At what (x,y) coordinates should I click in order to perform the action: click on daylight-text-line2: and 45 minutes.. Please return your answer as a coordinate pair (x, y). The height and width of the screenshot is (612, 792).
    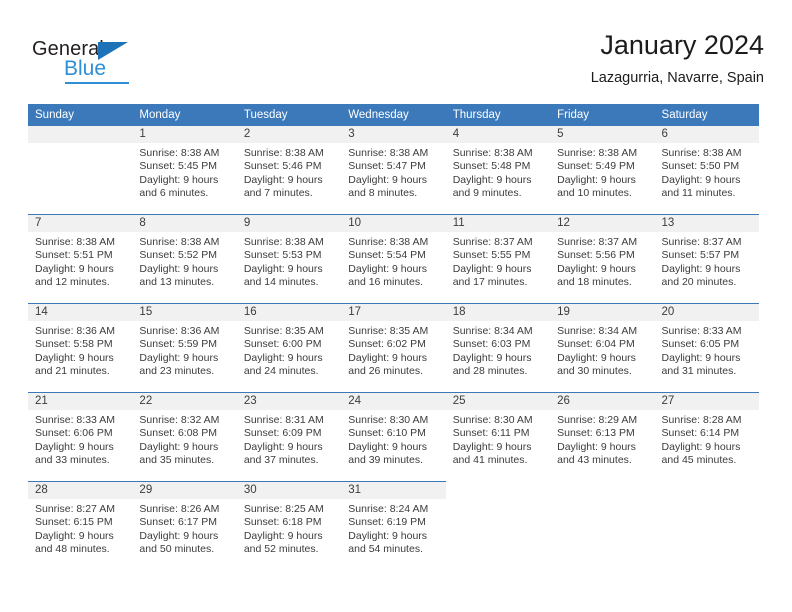
    Looking at the image, I should click on (699, 459).